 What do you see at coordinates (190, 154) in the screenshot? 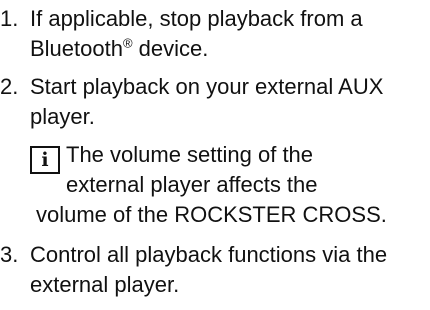
I see `note-line-1: The volume setting of the` at bounding box center [190, 154].